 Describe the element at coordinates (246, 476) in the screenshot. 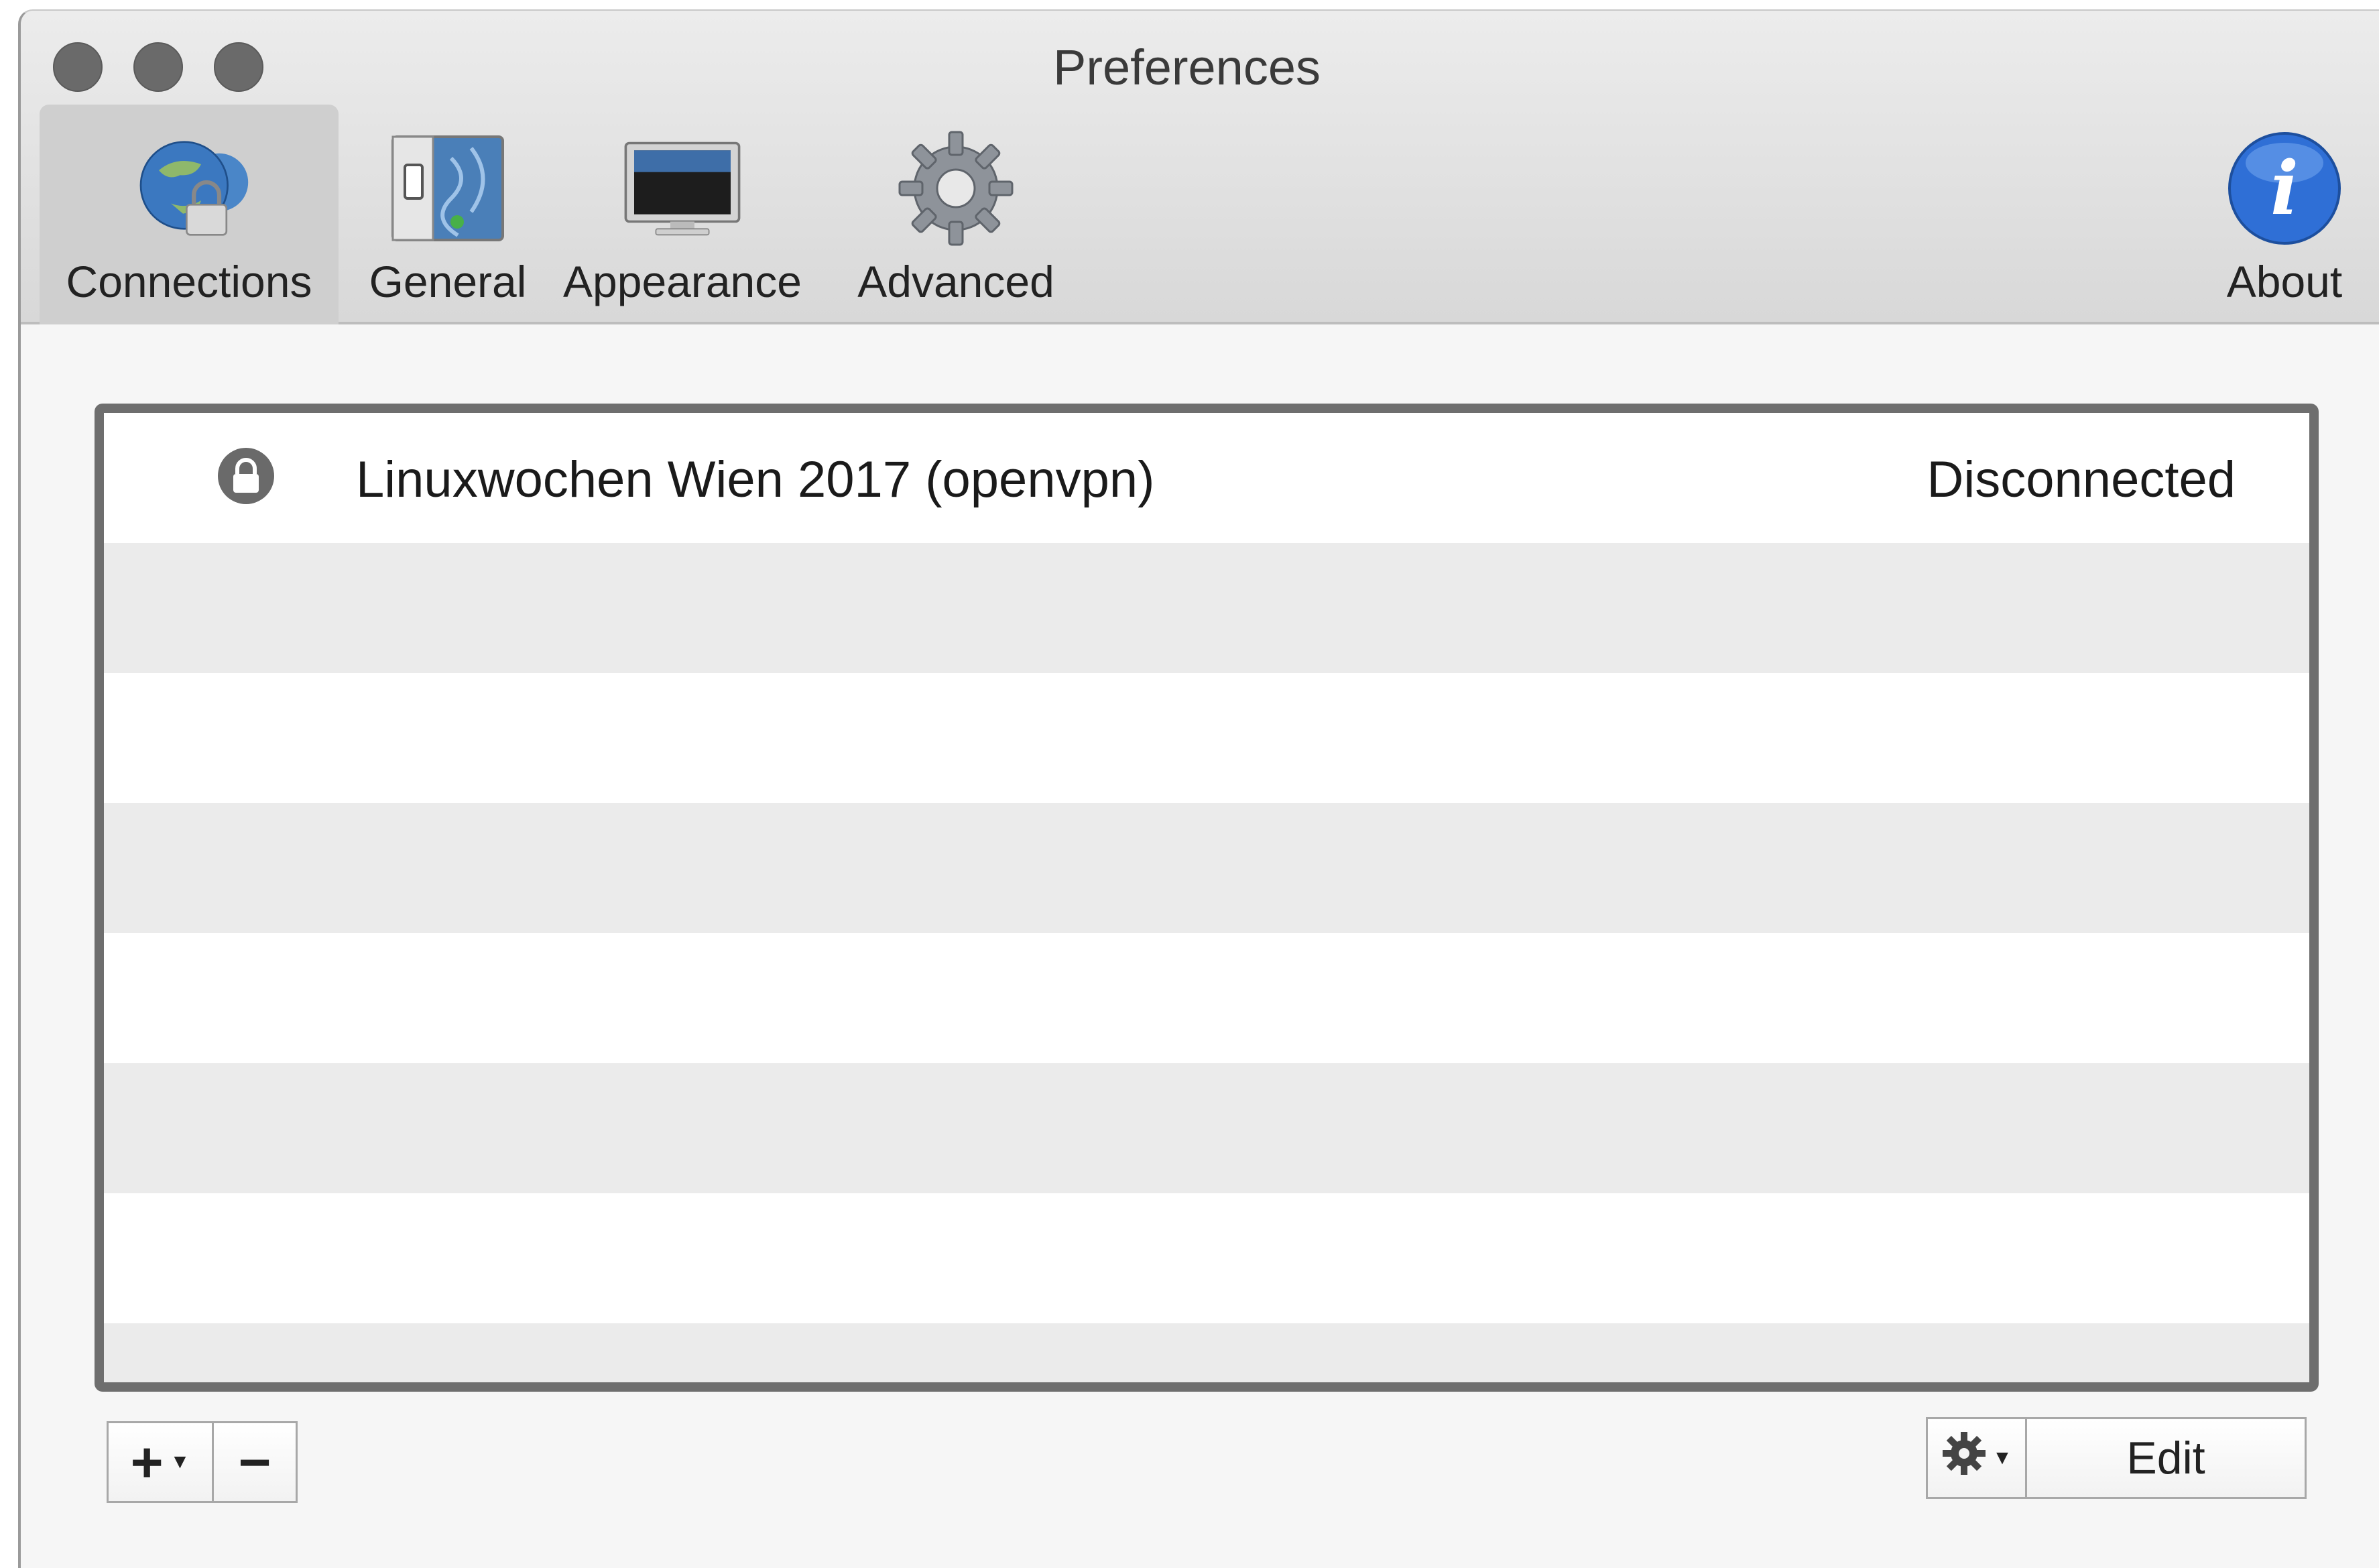

I see `lock-icon` at that location.